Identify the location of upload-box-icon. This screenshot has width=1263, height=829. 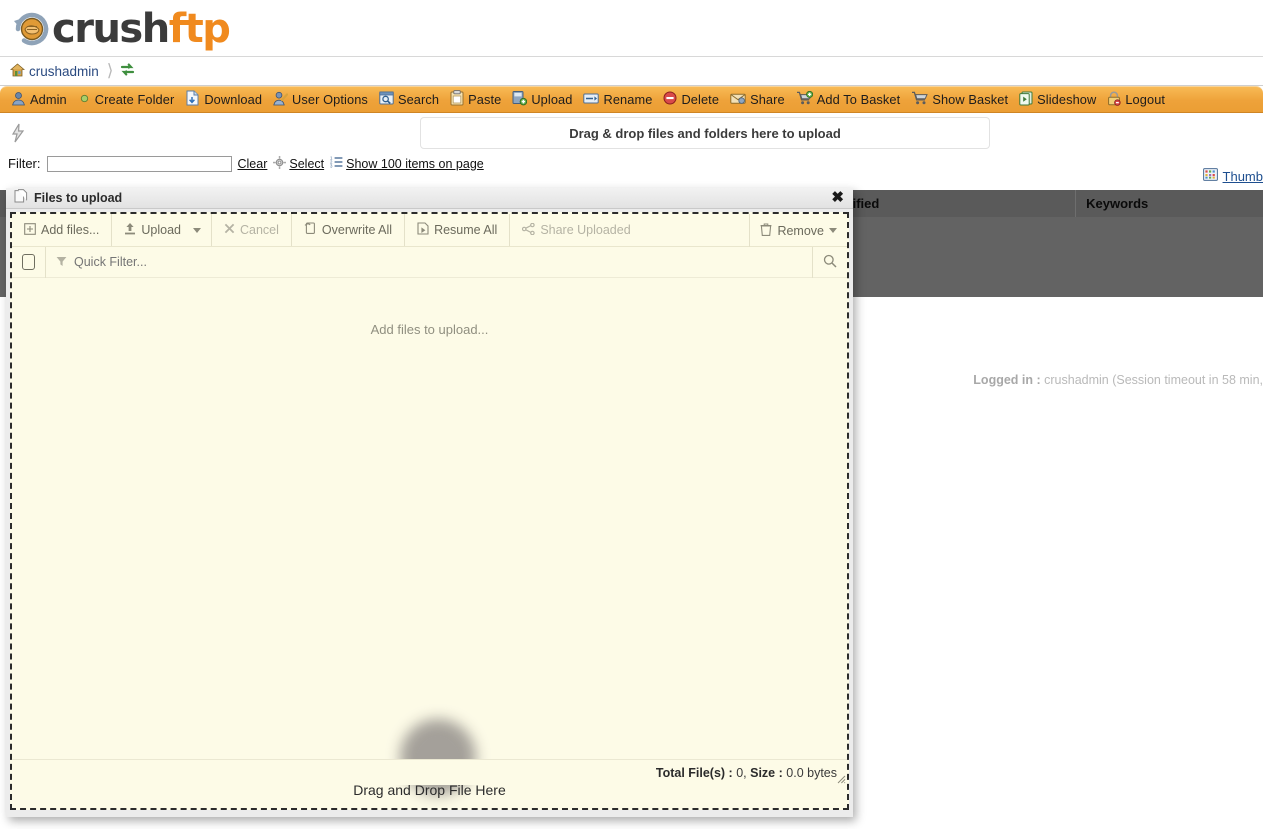
(520, 99).